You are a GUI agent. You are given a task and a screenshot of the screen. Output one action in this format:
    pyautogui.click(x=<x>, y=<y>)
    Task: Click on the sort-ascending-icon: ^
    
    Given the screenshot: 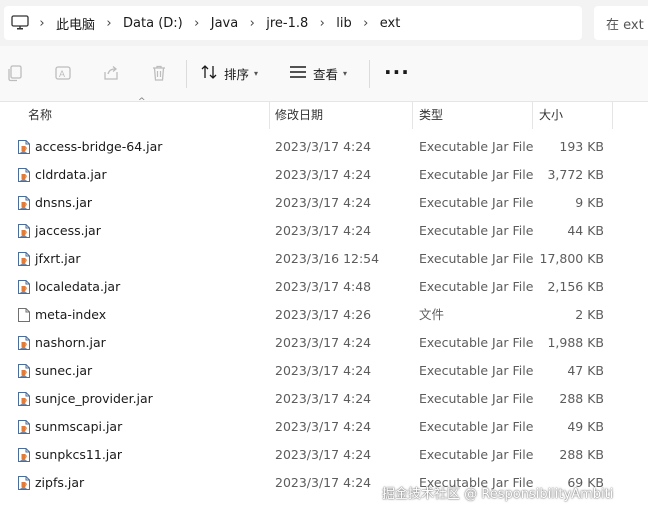 What is the action you would take?
    pyautogui.click(x=142, y=102)
    